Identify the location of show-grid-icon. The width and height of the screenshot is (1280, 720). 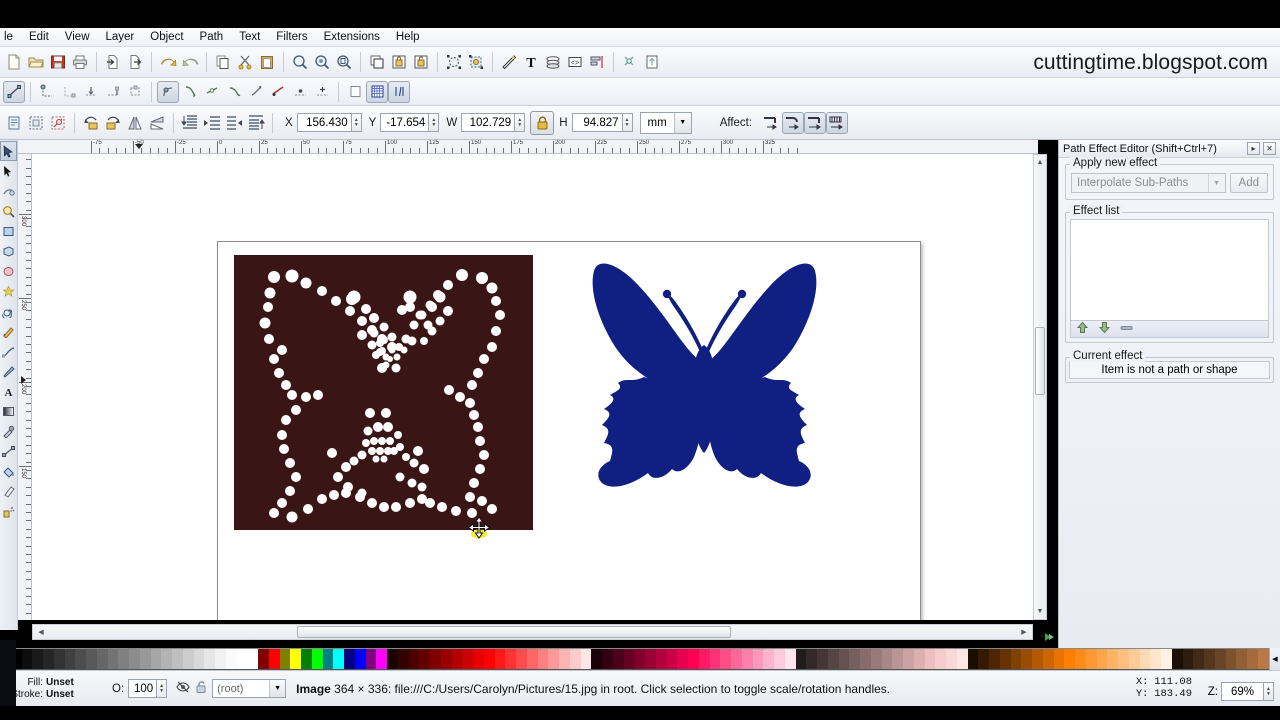
(377, 91).